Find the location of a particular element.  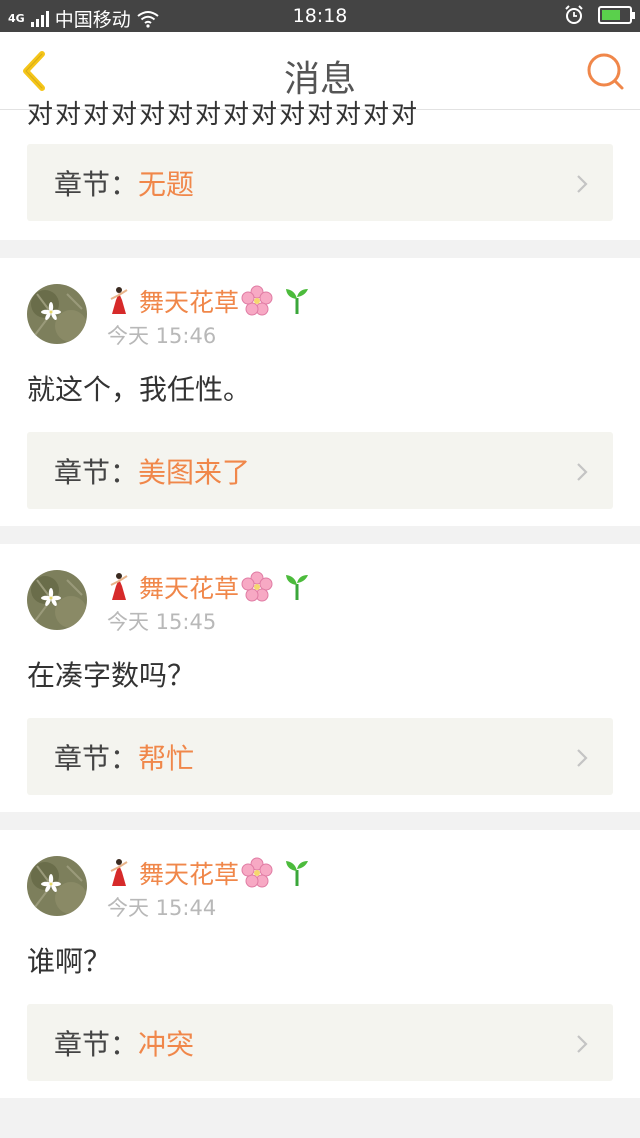

message-header: 舞天花草 今天 15:44 is located at coordinates (320, 888).